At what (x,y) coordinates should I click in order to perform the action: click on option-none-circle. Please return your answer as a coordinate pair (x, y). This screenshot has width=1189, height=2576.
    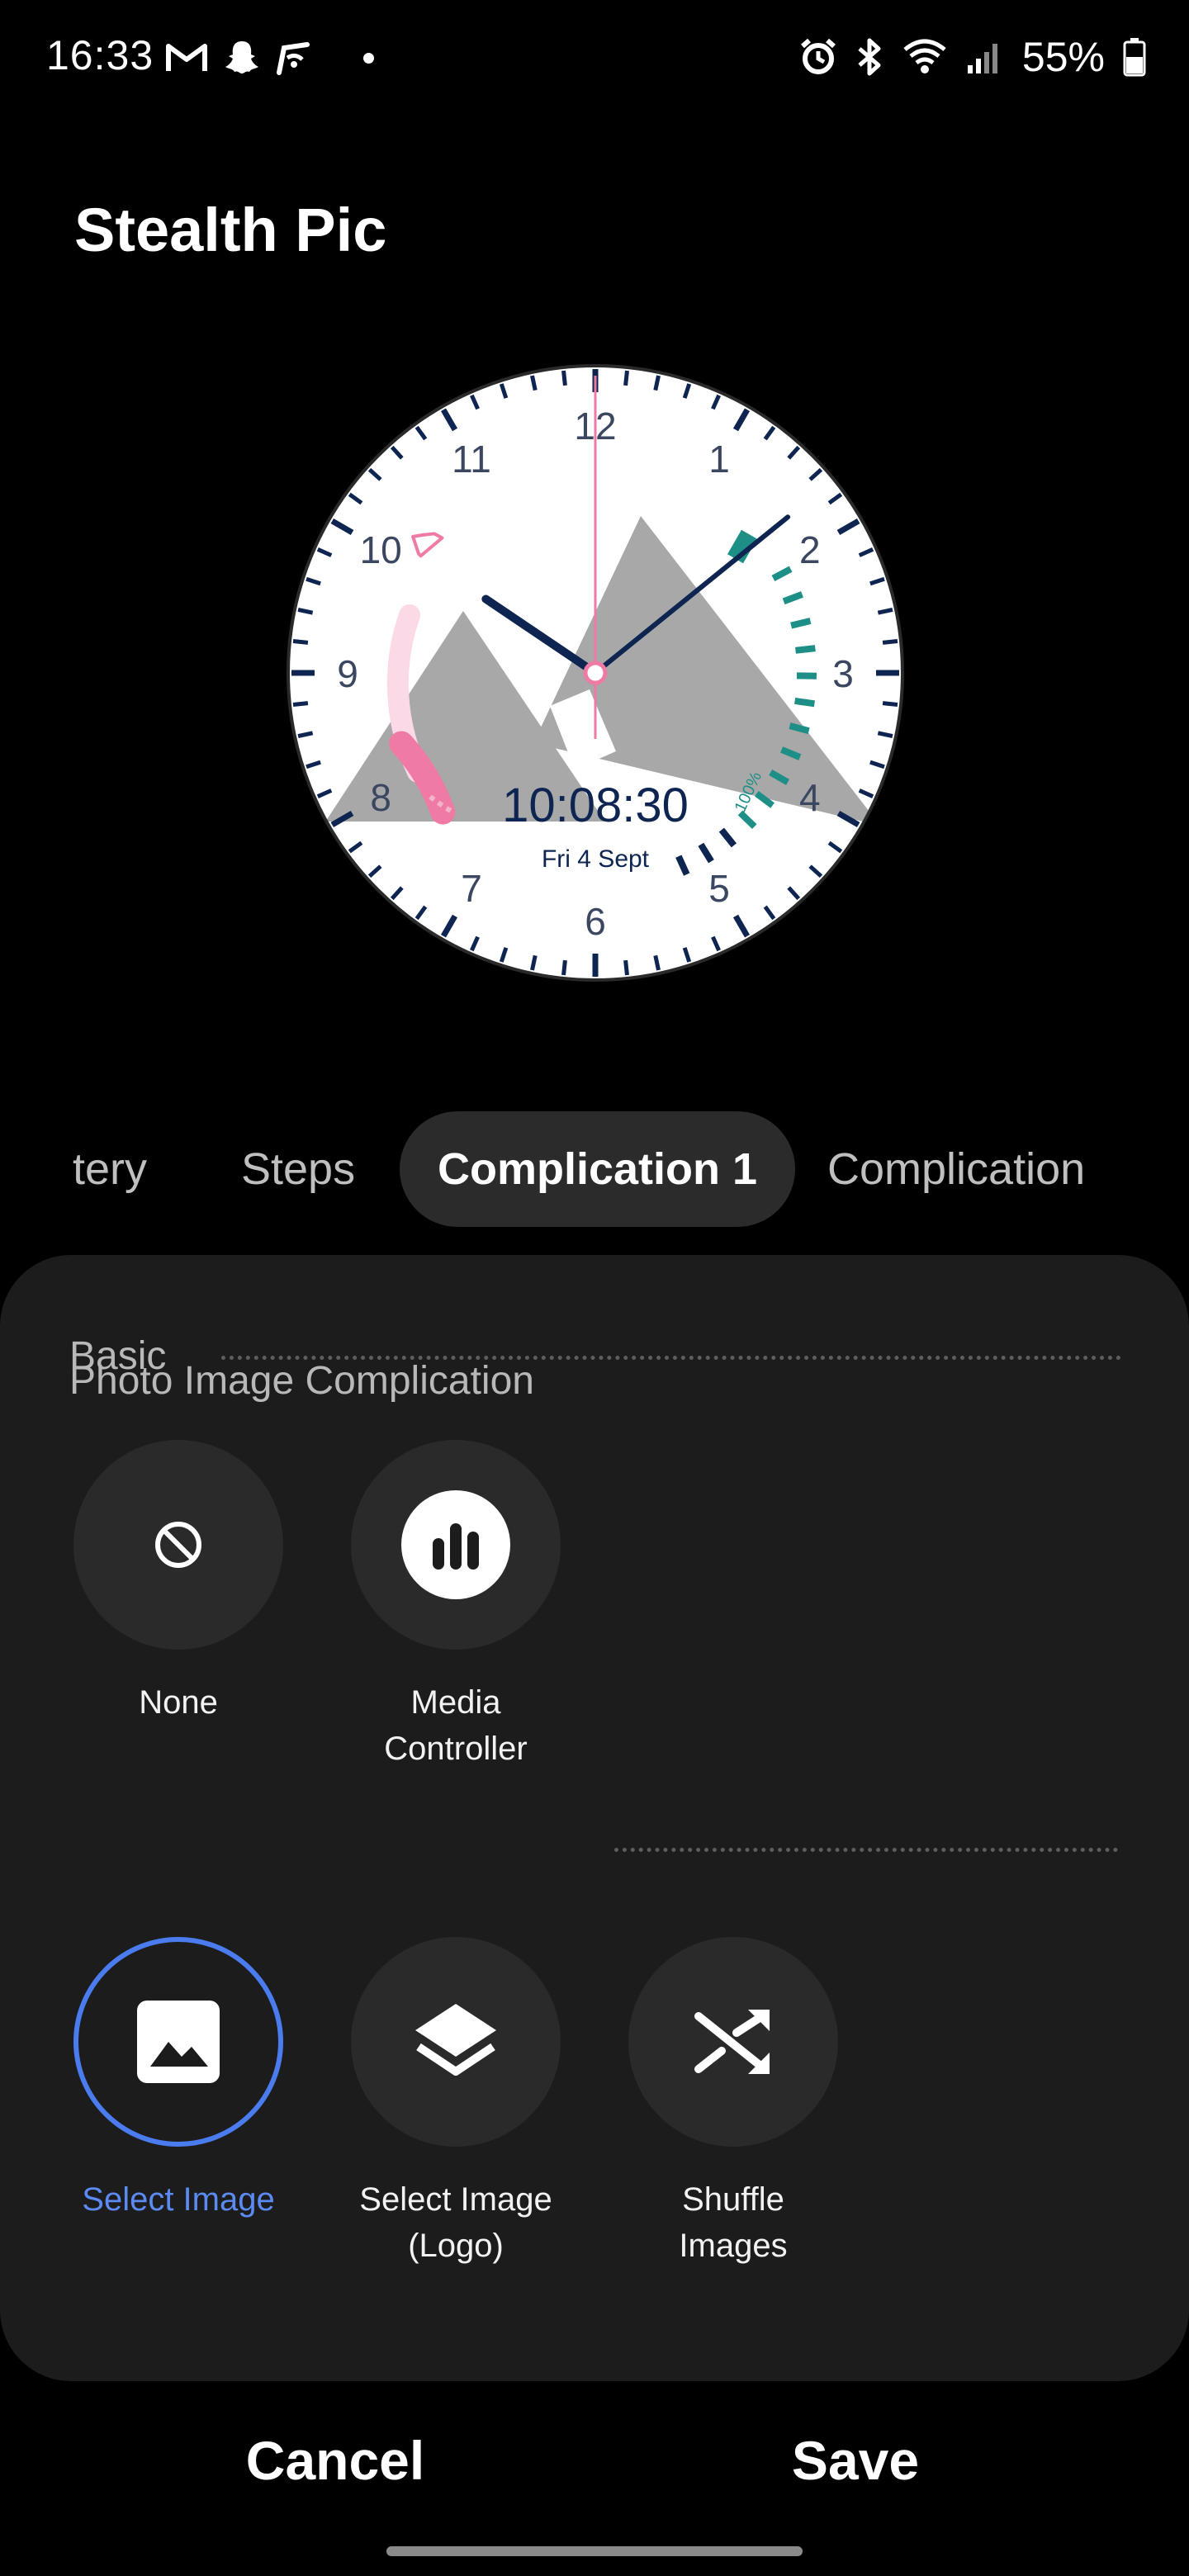
    Looking at the image, I should click on (178, 1545).